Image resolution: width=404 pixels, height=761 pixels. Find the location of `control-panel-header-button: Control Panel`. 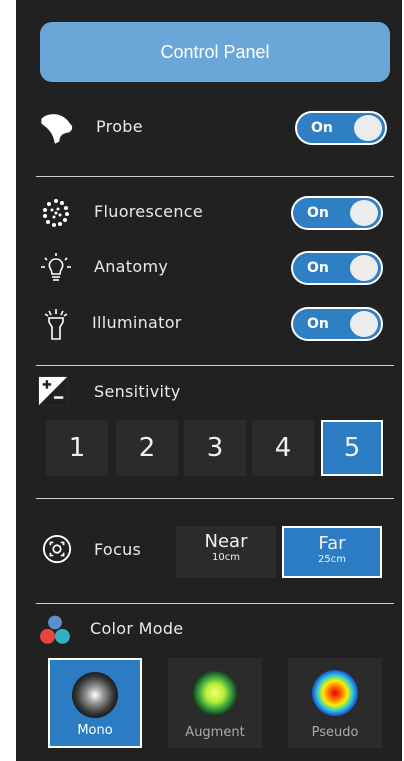

control-panel-header-button: Control Panel is located at coordinates (215, 52).